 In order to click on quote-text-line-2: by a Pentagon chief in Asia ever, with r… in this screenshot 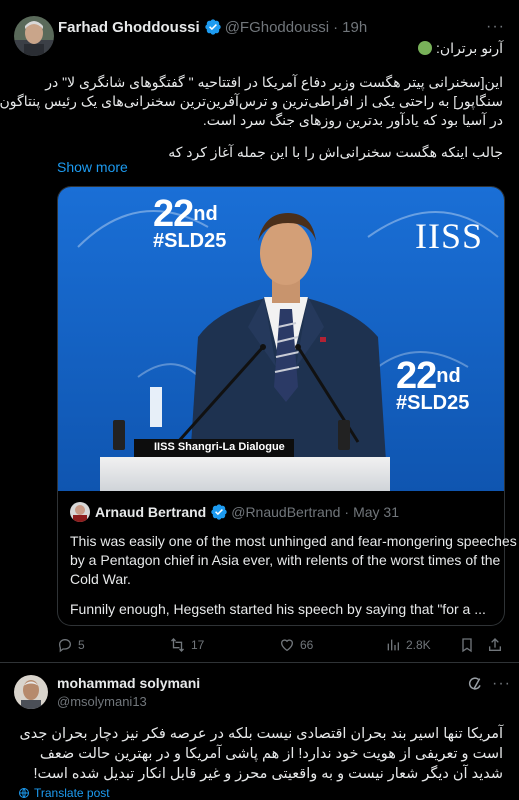, I will do `click(285, 560)`.